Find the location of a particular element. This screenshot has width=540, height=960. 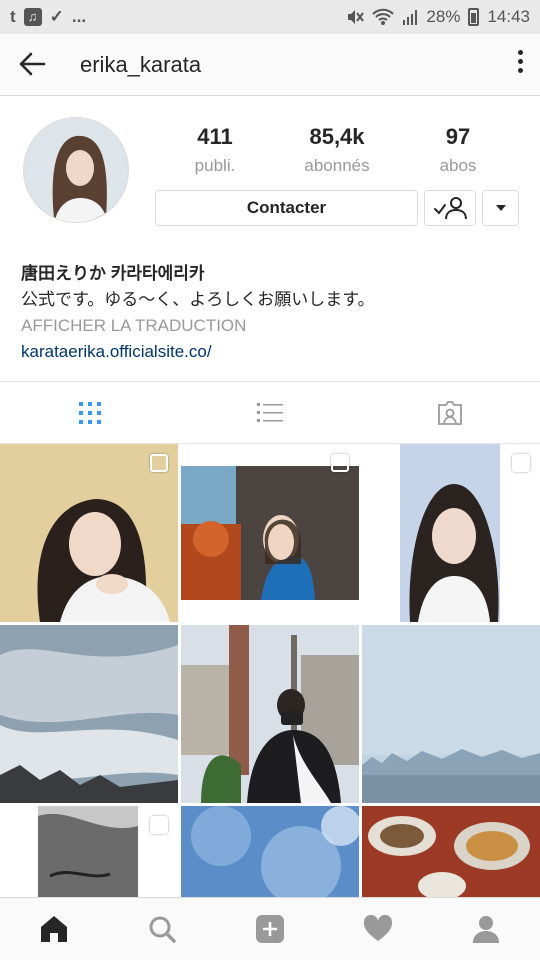

following-button is located at coordinates (450, 208).